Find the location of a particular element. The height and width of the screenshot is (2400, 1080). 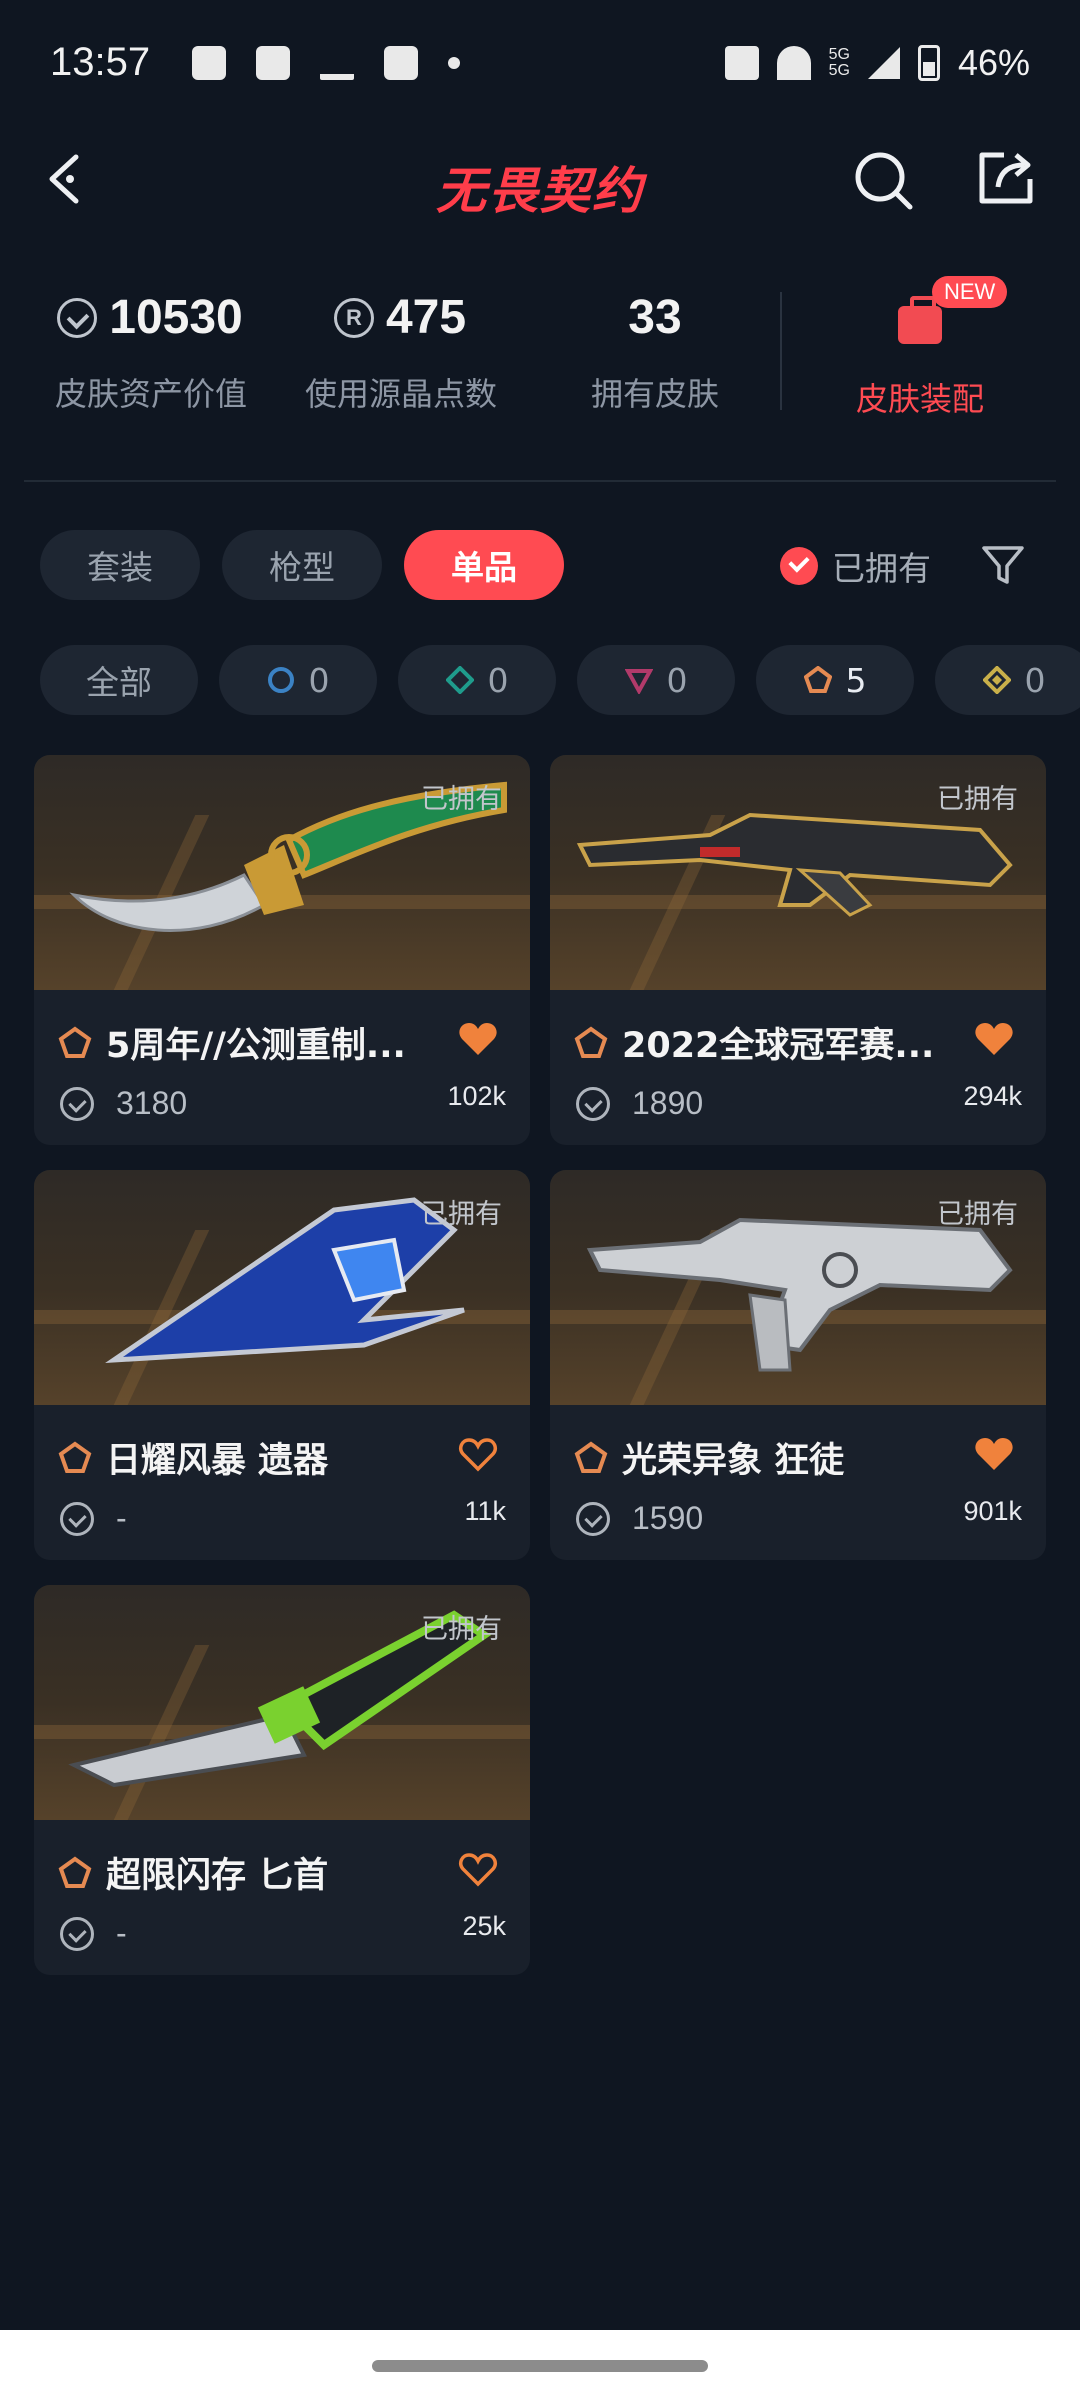

skin-name: 光荣异象 狂徒 is located at coordinates (733, 1461).